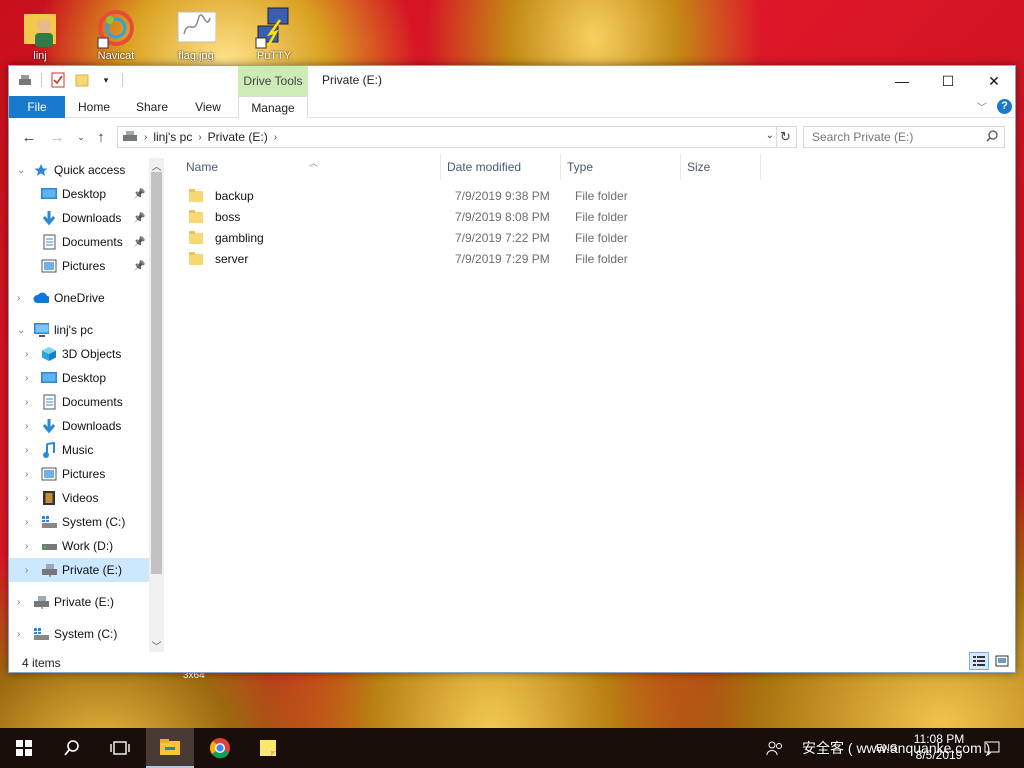  I want to click on large-icons-view-button, so click(1002, 661).